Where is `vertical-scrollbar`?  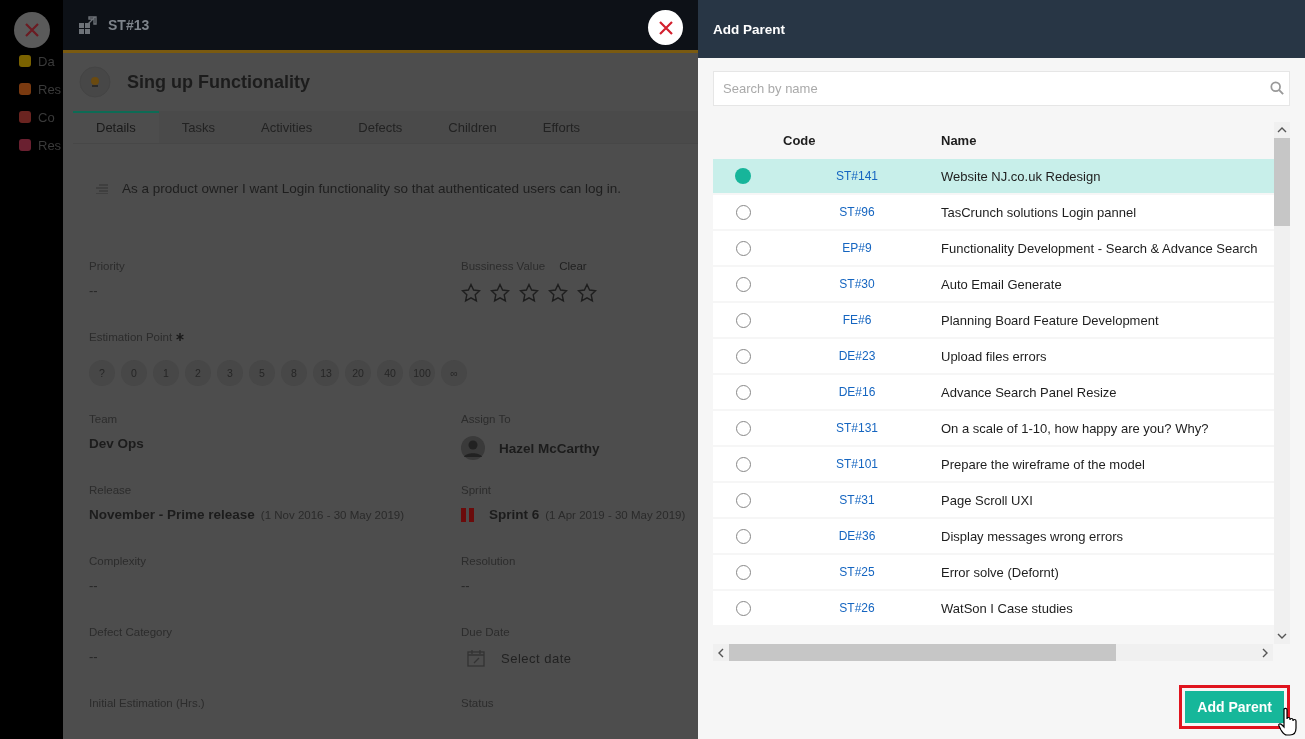
vertical-scrollbar is located at coordinates (1282, 383).